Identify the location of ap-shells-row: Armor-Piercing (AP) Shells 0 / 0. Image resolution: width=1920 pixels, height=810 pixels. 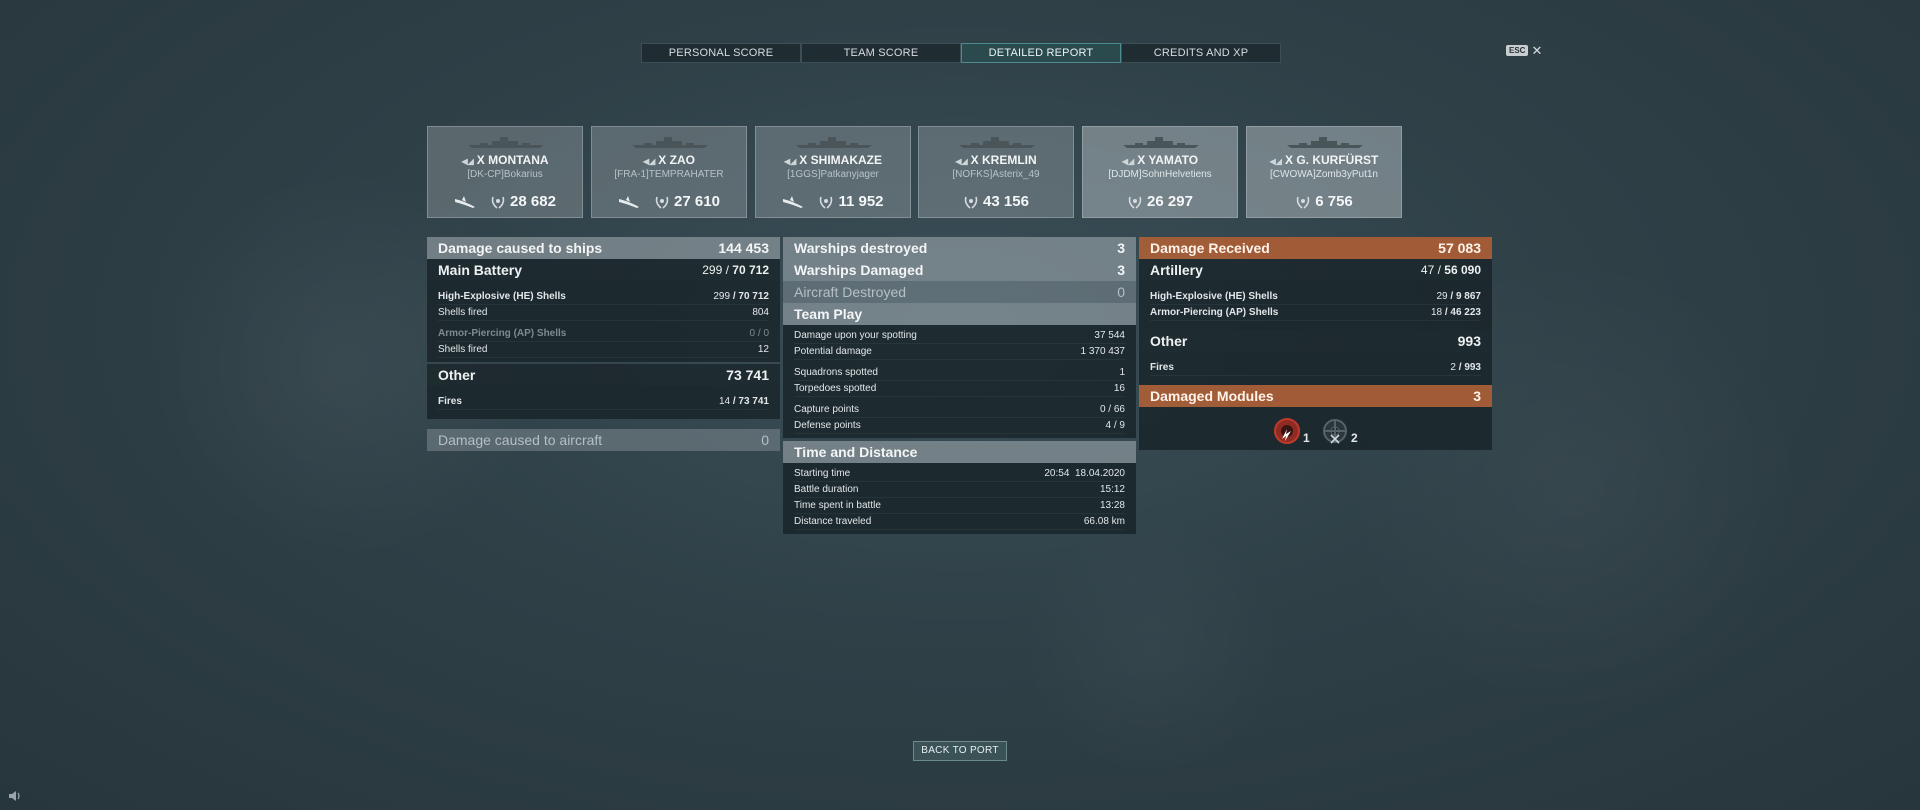
(603, 334).